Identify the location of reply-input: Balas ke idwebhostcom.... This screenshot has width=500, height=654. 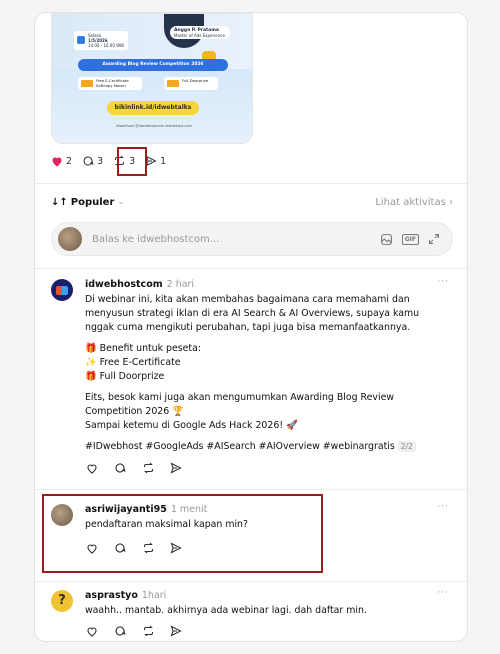
(236, 239).